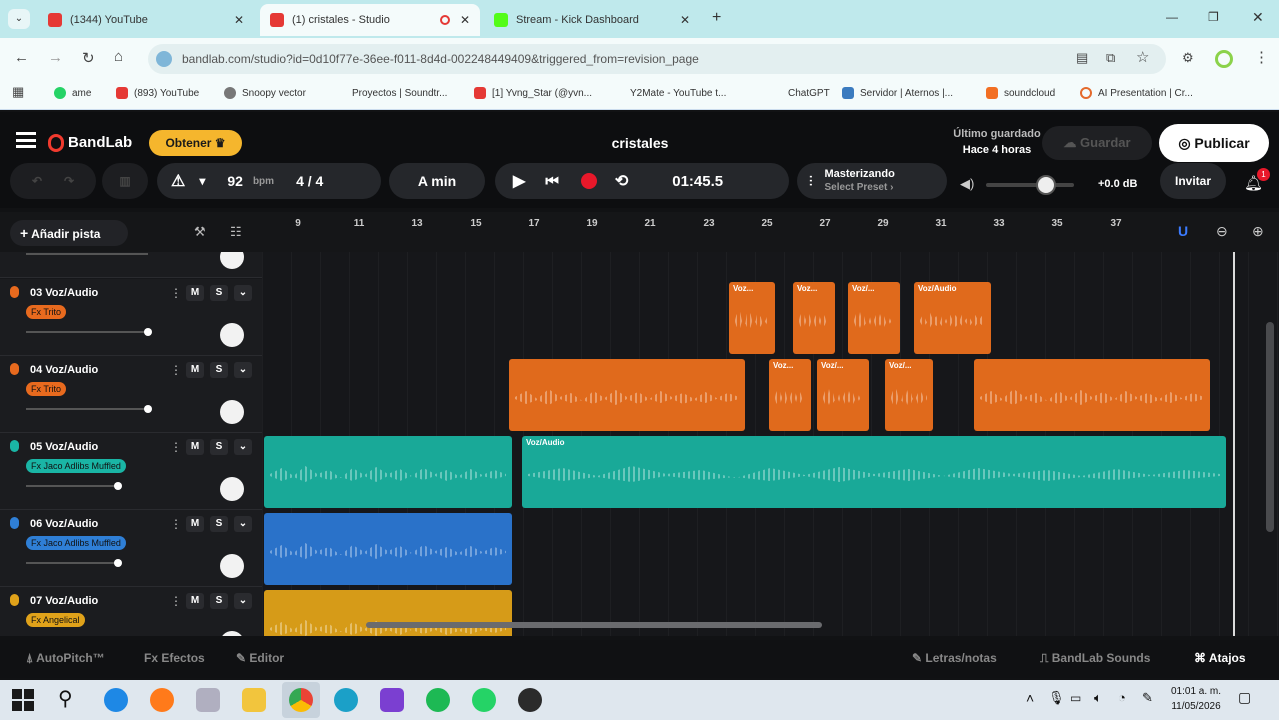  I want to click on file-explorer-icon, so click(254, 700).